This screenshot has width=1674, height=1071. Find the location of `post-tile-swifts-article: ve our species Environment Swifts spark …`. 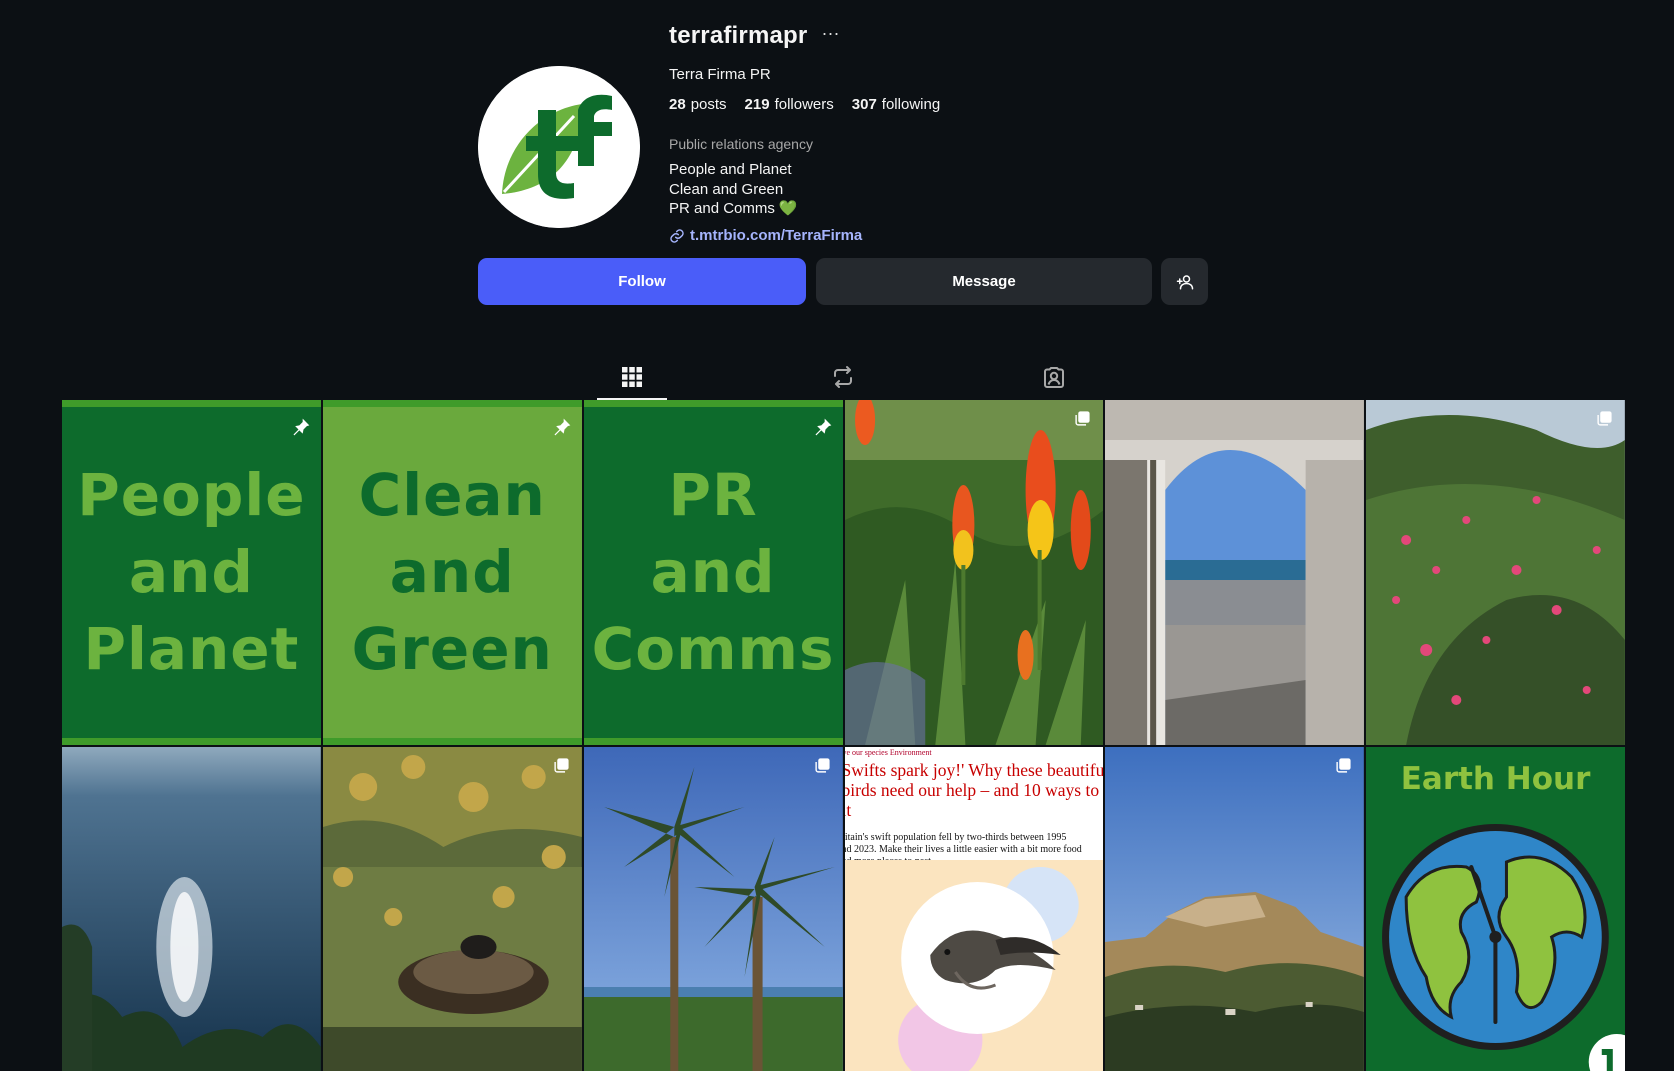

post-tile-swifts-article: ve our species Environment Swifts spark … is located at coordinates (974, 909).